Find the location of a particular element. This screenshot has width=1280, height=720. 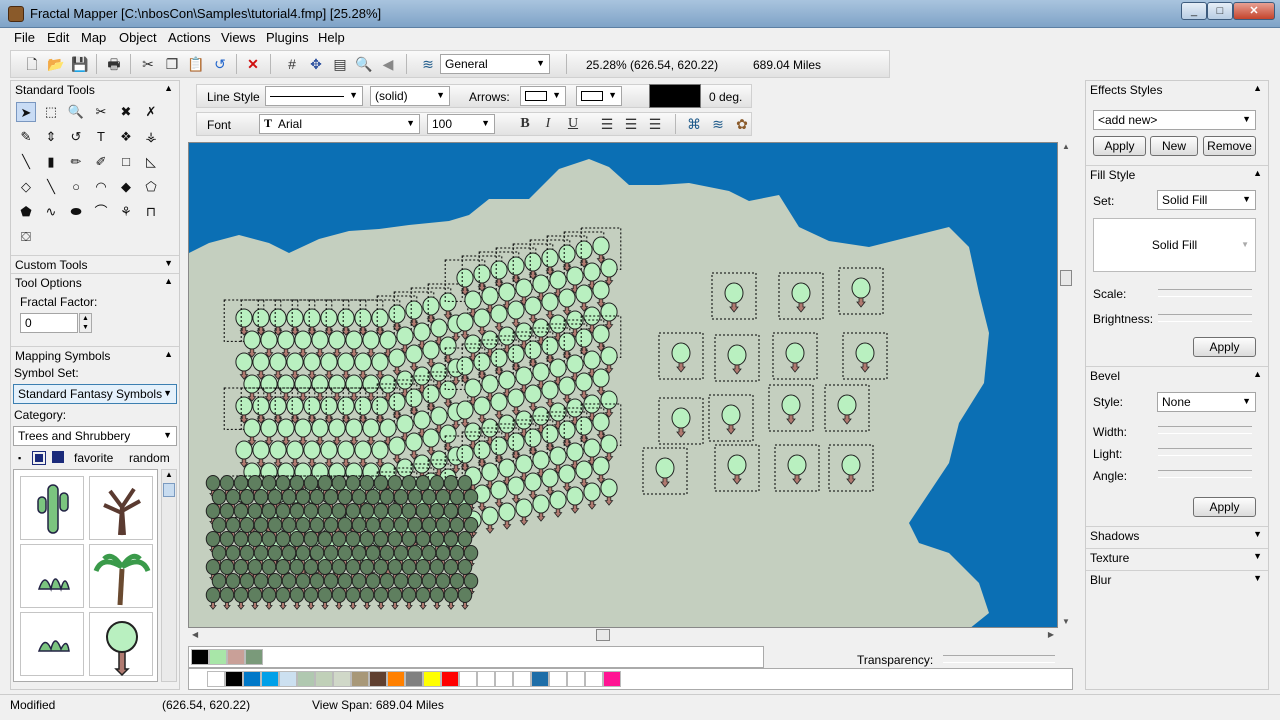

large-size-icon is located at coordinates (58, 457).